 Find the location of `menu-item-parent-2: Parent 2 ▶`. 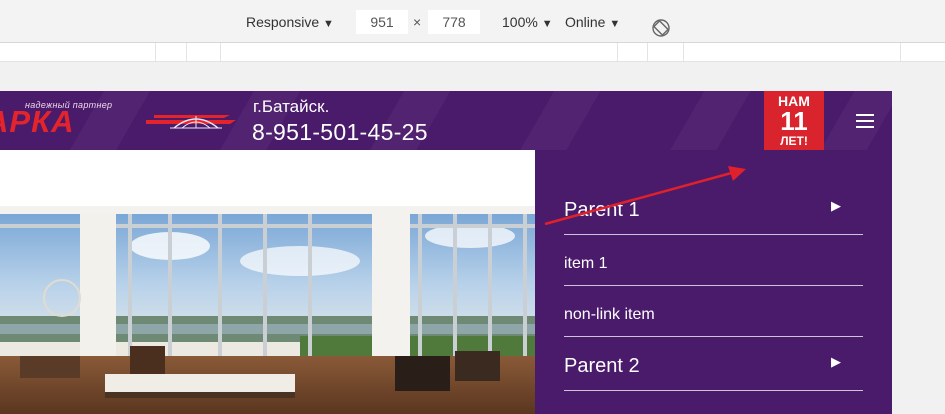

menu-item-parent-2: Parent 2 ▶ is located at coordinates (713, 364).